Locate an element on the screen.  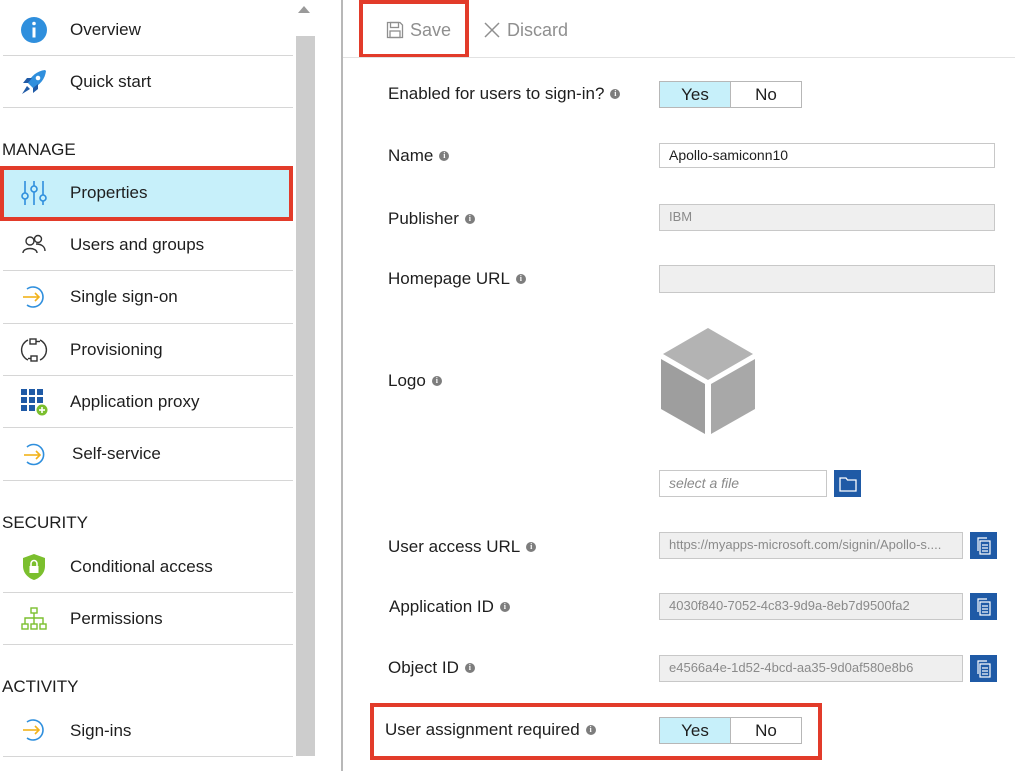
discard-button: Discard is located at coordinates (525, 30).